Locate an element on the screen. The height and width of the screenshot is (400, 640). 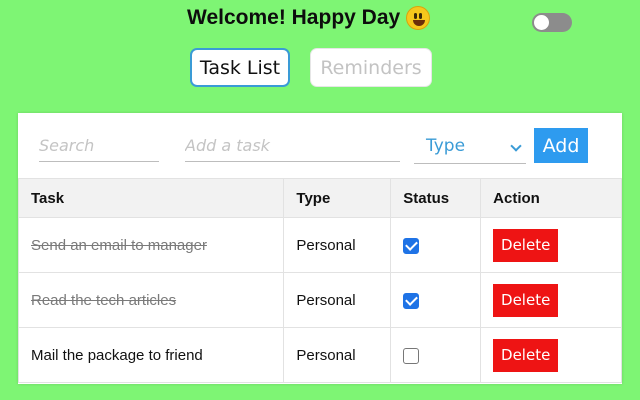
header: Welcome! Happy Day is located at coordinates (320, 20).